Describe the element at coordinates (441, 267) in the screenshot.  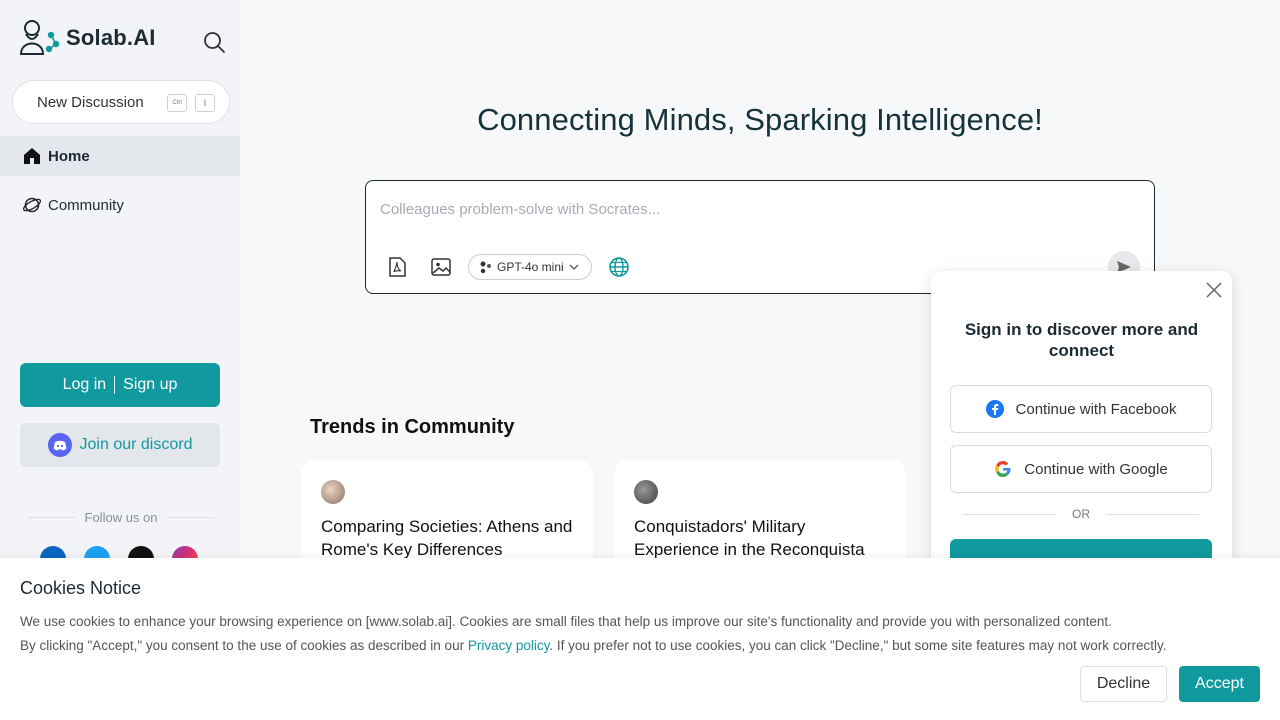
I see `image-upload-icon` at that location.